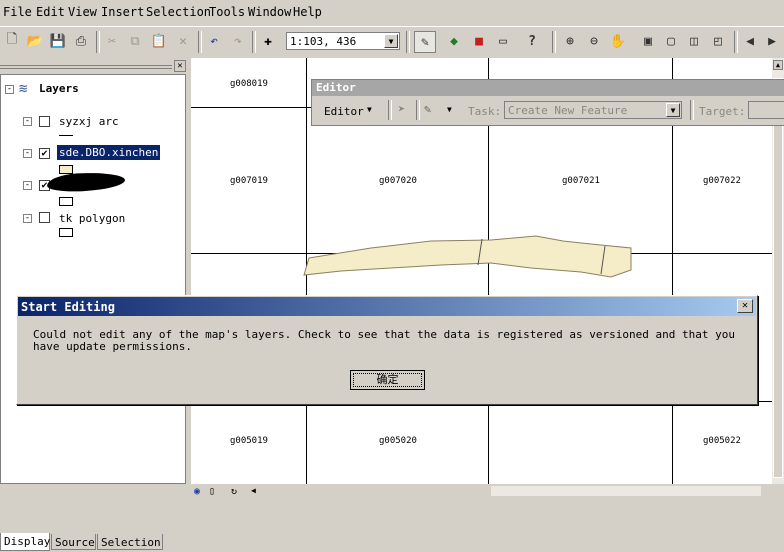 Image resolution: width=784 pixels, height=552 pixels. I want to click on tab-display: Display, so click(25, 542).